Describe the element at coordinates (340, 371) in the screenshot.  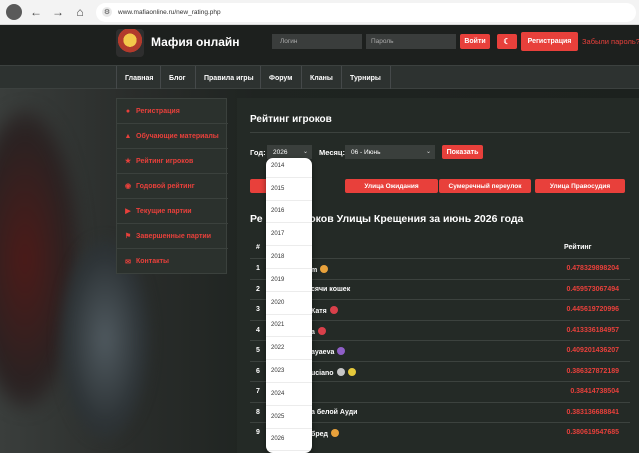
I see `trophy-icon` at that location.